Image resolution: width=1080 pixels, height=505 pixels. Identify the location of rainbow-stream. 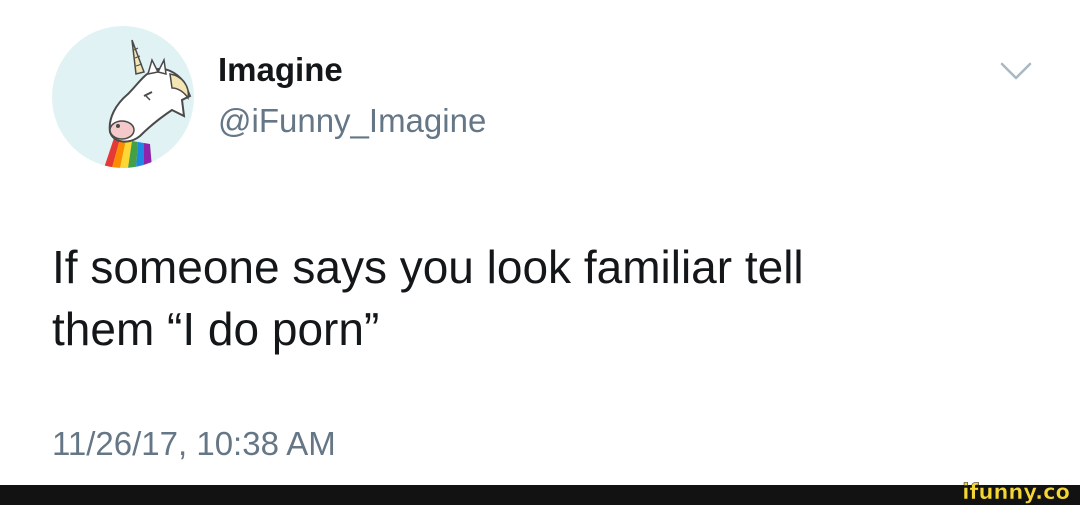
(128, 153).